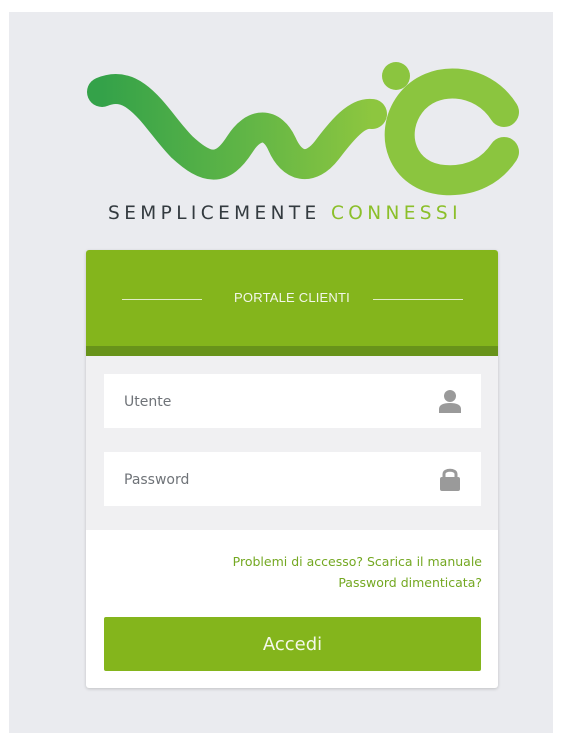 Image resolution: width=570 pixels, height=733 pixels. I want to click on header-band, so click(292, 351).